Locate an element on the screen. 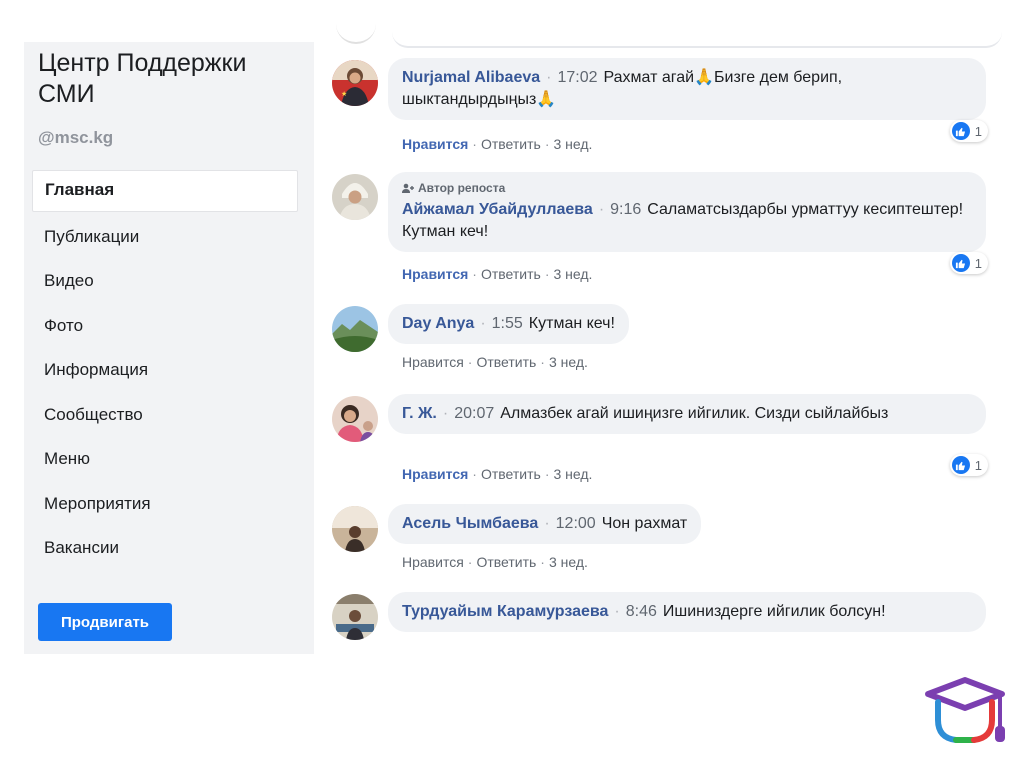  comment-author: Асель Чымбаева is located at coordinates (470, 523).